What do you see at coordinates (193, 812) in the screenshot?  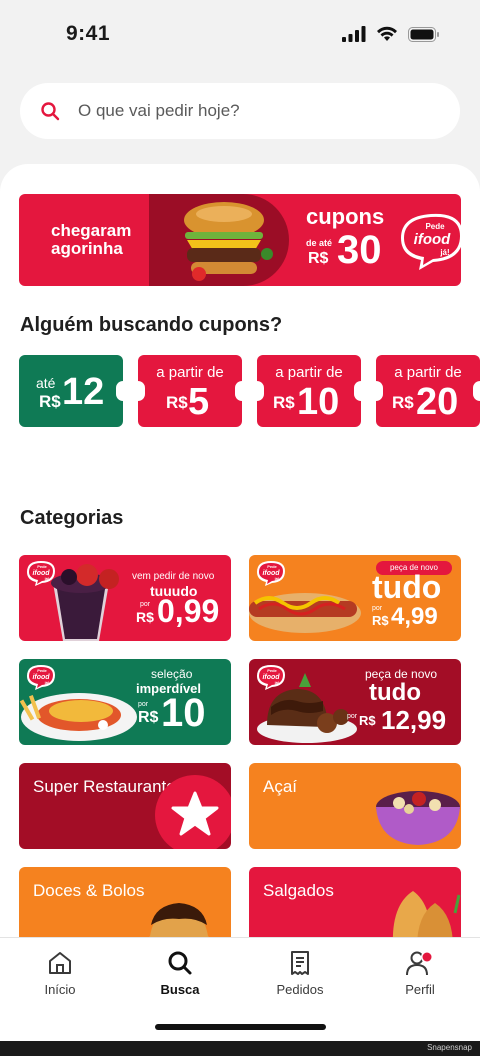 I see `star-icon` at bounding box center [193, 812].